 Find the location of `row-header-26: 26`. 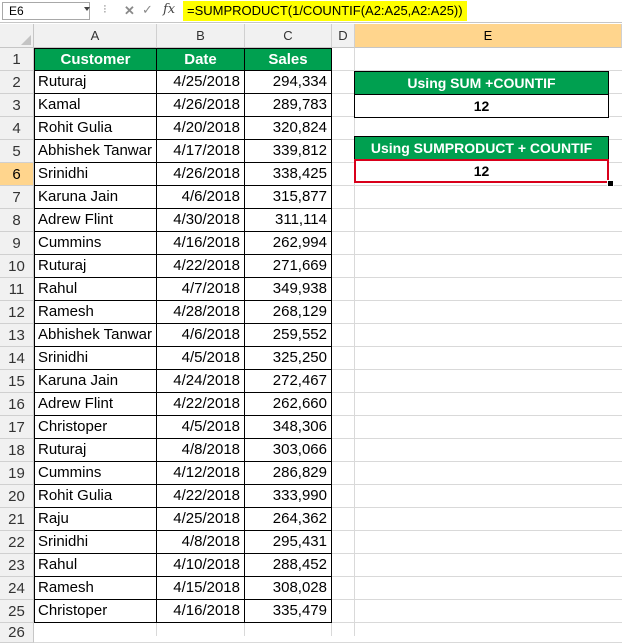

row-header-26: 26 is located at coordinates (17, 633).